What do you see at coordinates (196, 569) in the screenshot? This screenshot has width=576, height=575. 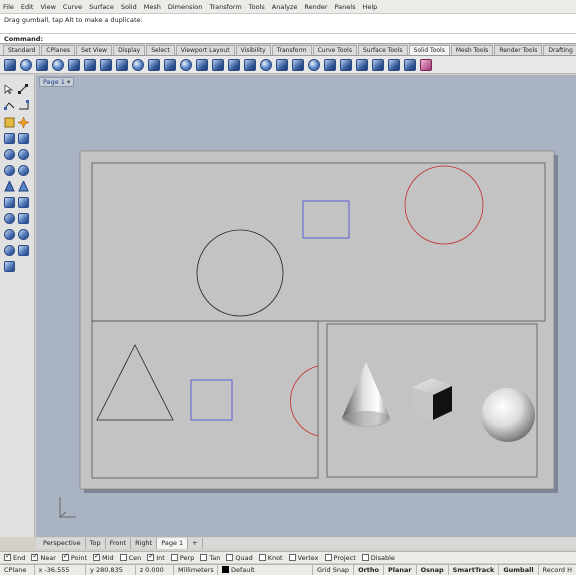 I see `units-label: Millimeters` at bounding box center [196, 569].